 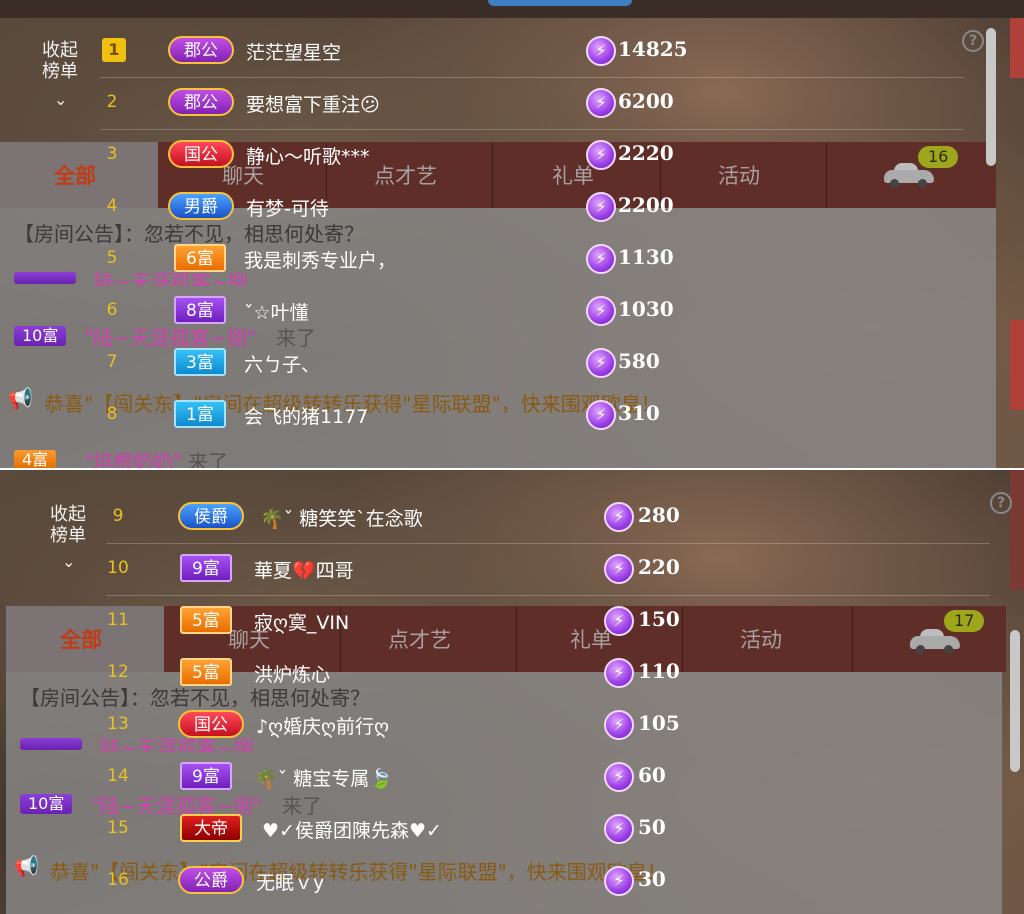 I want to click on rank-row: 13 国公 ♪ღ婚庆ღ前行ღ ⚡ 105, so click(x=548, y=726).